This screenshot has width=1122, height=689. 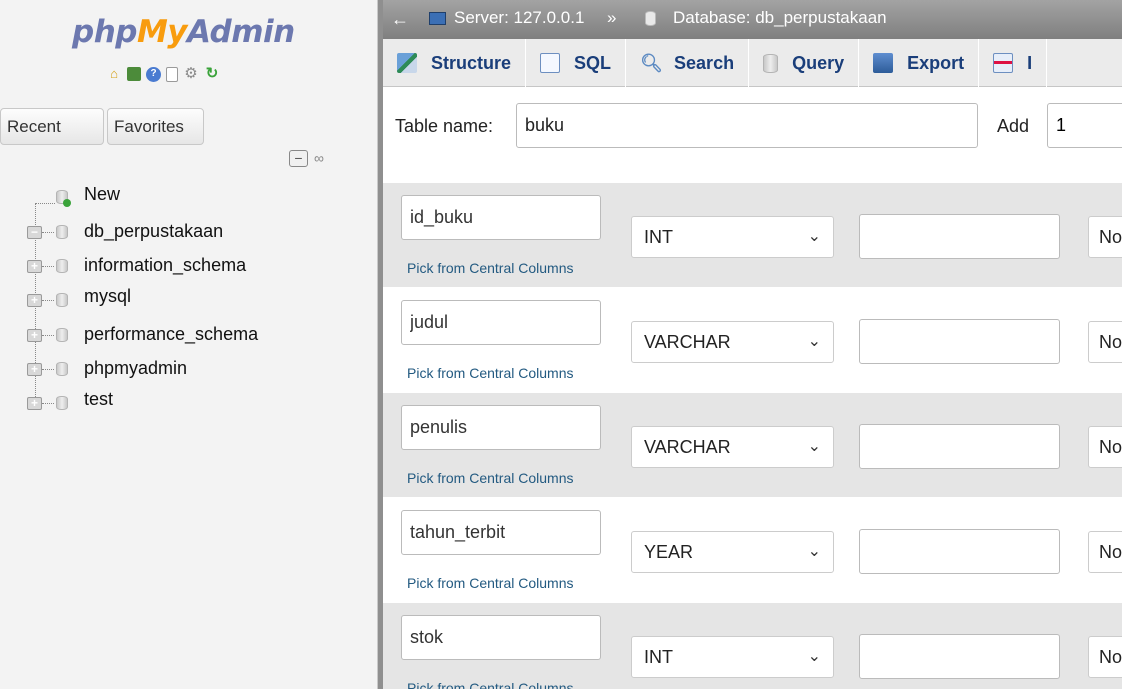 I want to click on tree-item-label: db_perpustakaan, so click(x=153, y=231).